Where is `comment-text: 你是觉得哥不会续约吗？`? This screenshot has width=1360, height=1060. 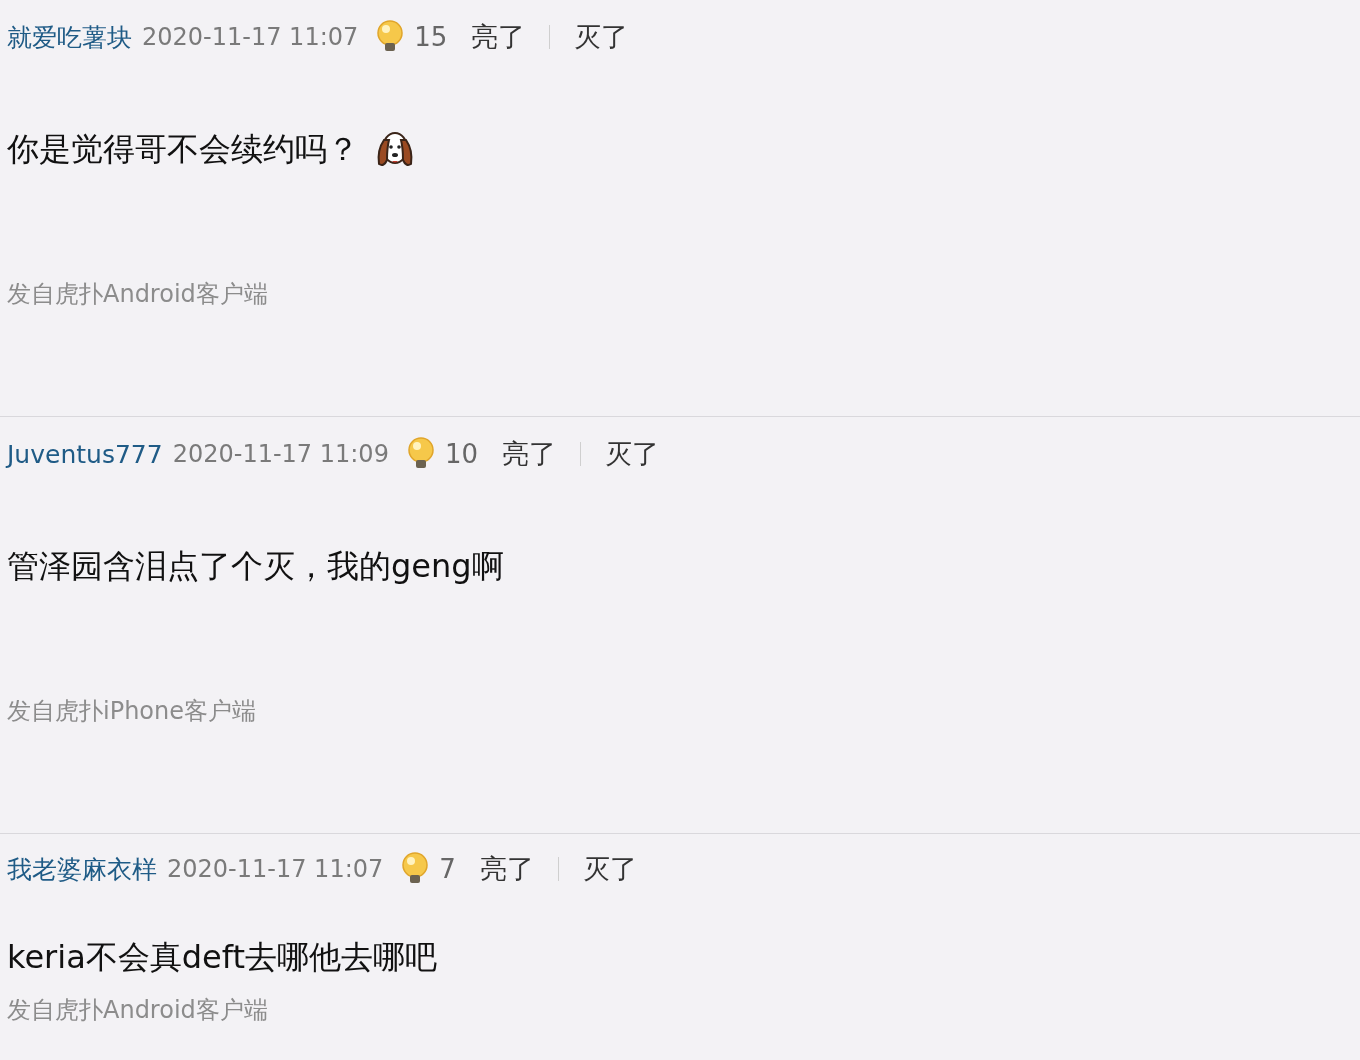
comment-text: 你是觉得哥不会续约吗？ is located at coordinates (183, 149).